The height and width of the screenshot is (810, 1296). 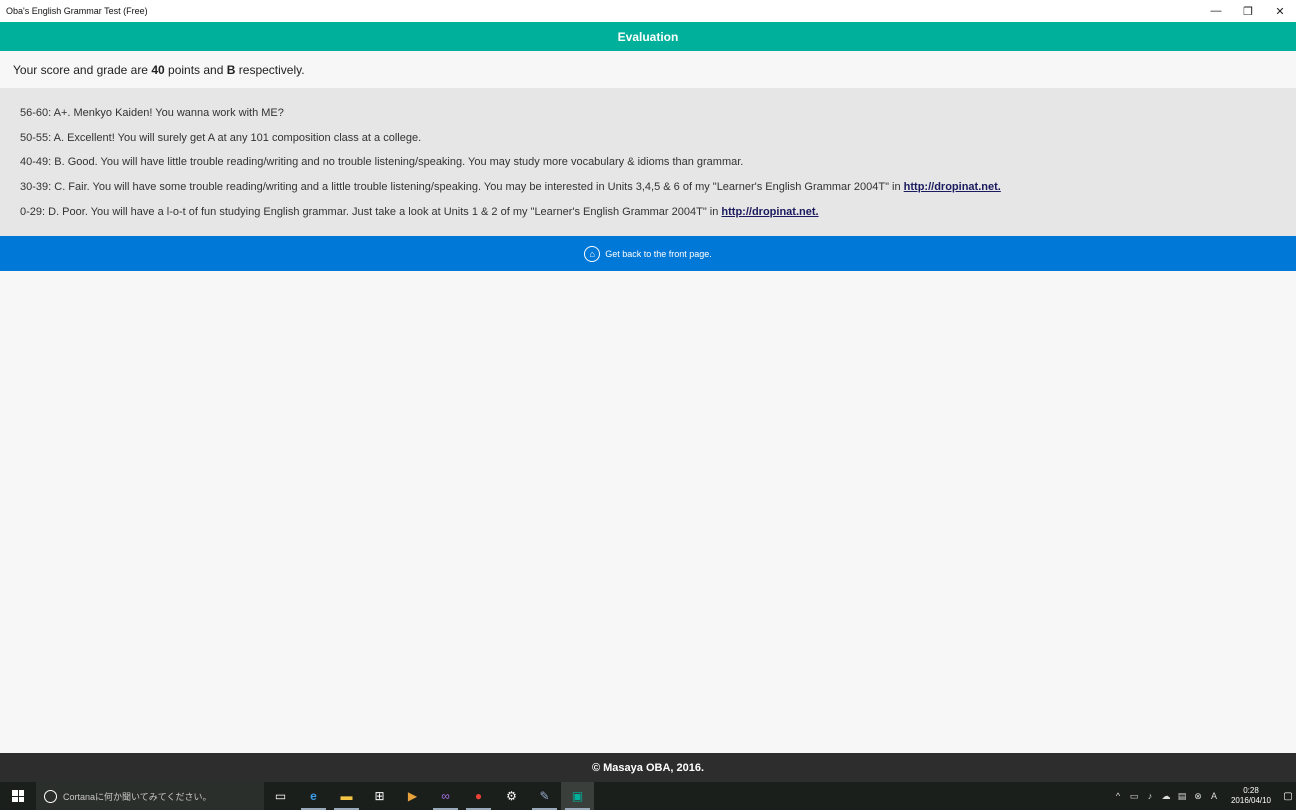 I want to click on cortana-search-box: Cortanaに何か聞いてみてください。, so click(x=150, y=796).